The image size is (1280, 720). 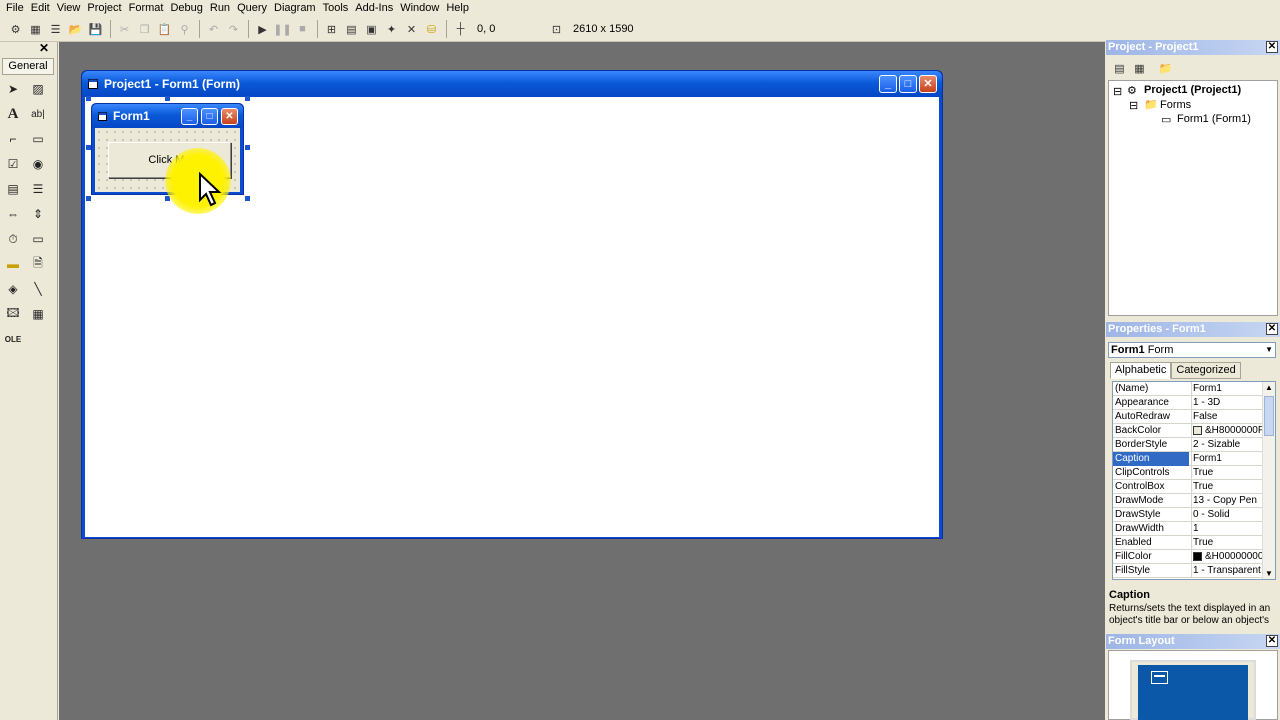 I want to click on ole-icon: OLE, so click(x=13, y=339).